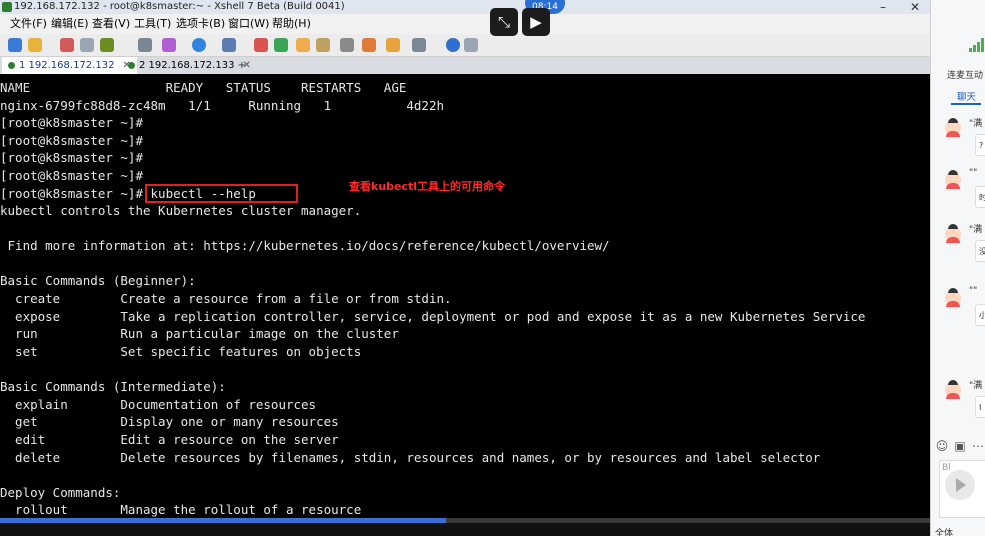  What do you see at coordinates (303, 45) in the screenshot?
I see `lock-icon` at bounding box center [303, 45].